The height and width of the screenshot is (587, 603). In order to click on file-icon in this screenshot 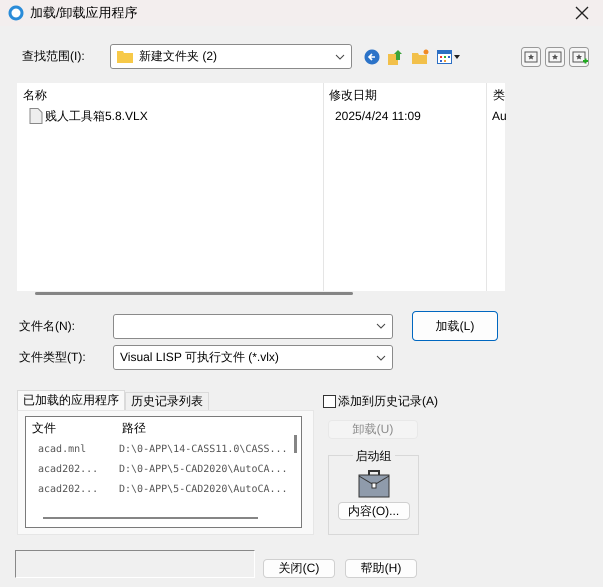, I will do `click(36, 116)`.